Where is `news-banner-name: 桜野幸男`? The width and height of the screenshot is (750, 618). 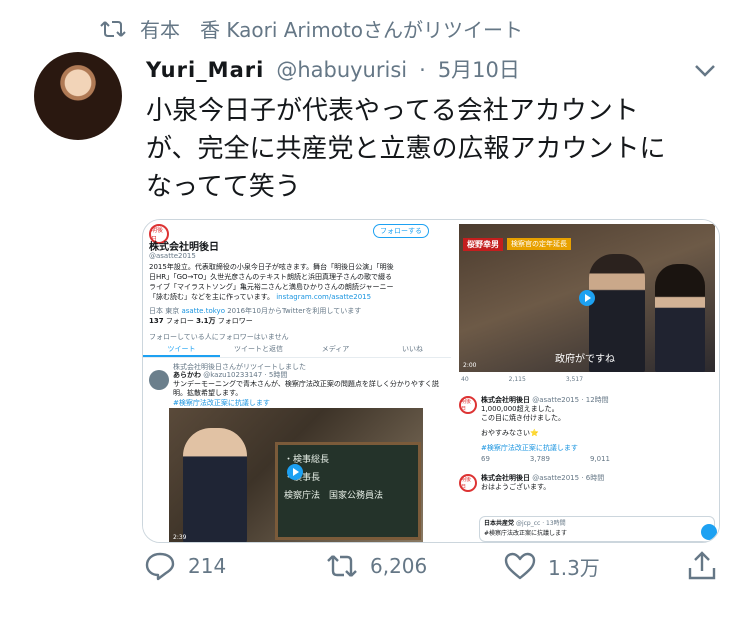 news-banner-name: 桜野幸男 is located at coordinates (483, 244).